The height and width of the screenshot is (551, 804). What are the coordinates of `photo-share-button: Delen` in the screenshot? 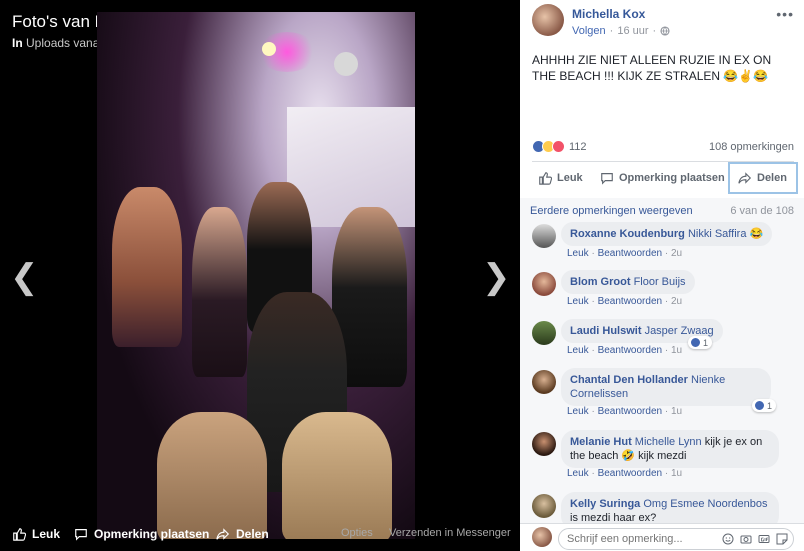 It's located at (242, 534).